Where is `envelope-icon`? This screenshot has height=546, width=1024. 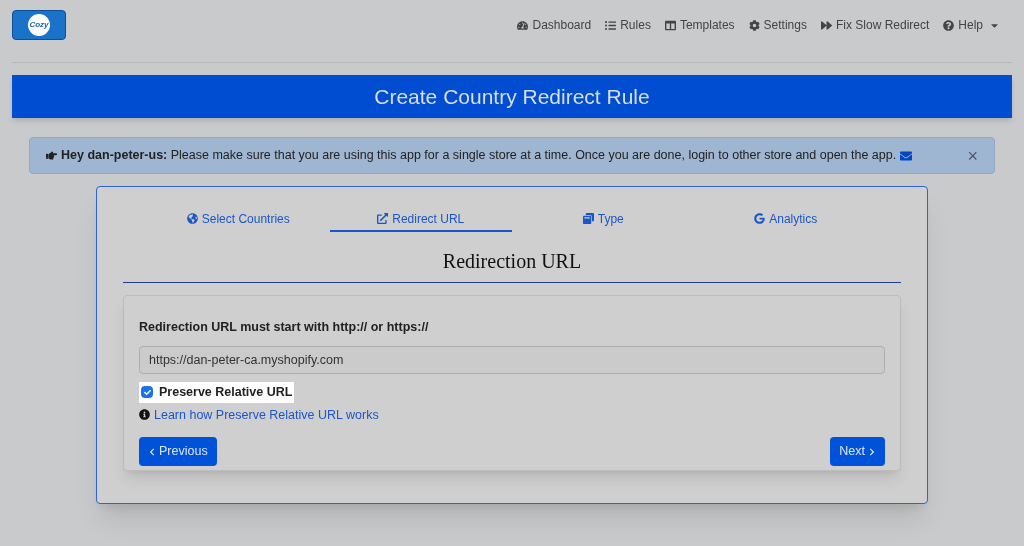 envelope-icon is located at coordinates (906, 155).